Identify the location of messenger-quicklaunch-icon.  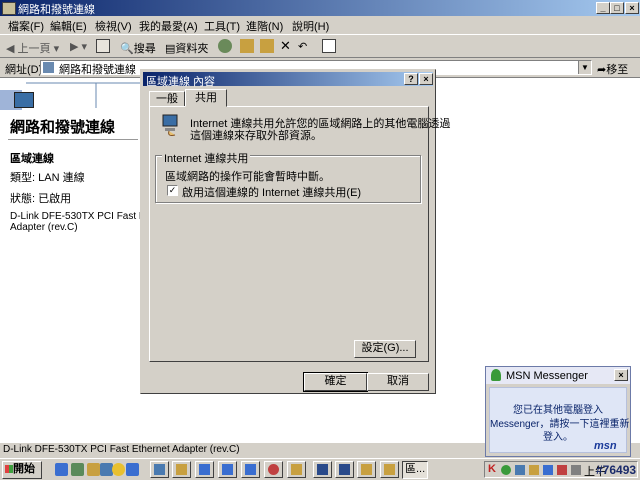
(118, 469).